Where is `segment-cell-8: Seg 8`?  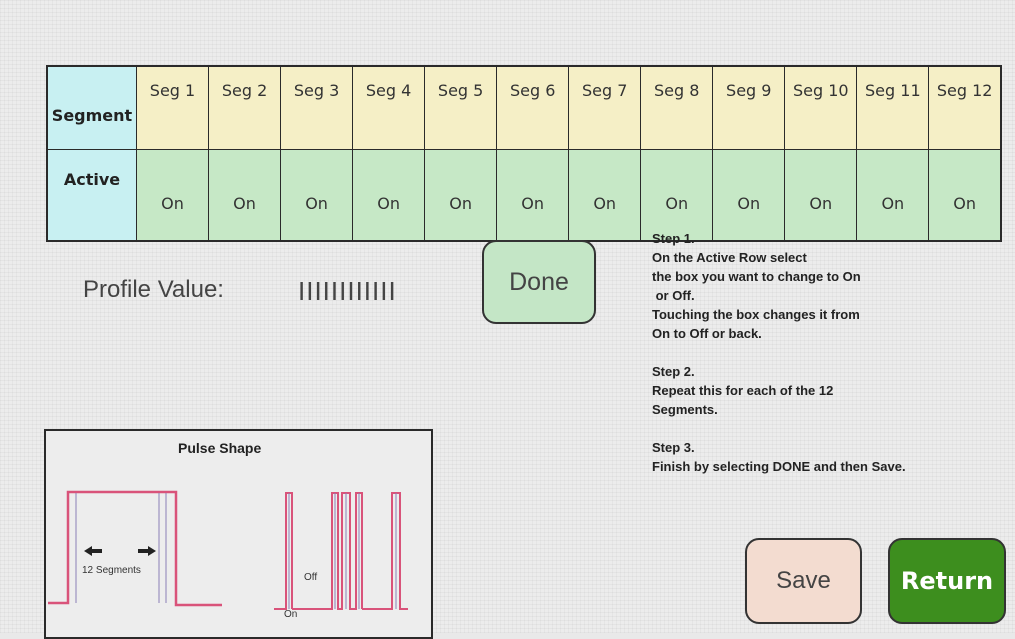 segment-cell-8: Seg 8 is located at coordinates (677, 107).